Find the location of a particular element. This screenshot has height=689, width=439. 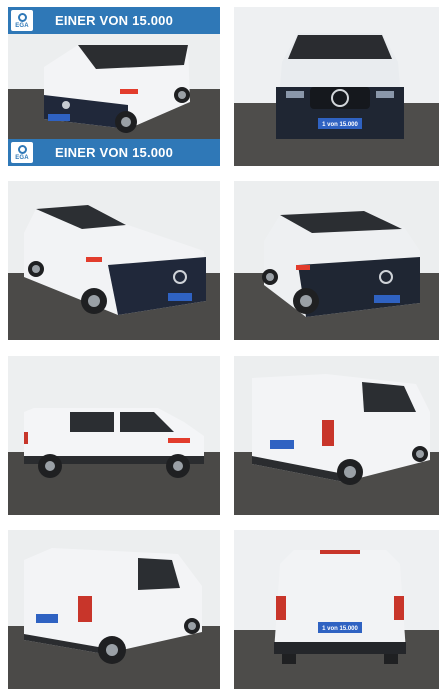

photo-8: 1 von 15.000 is located at coordinates (336, 609).